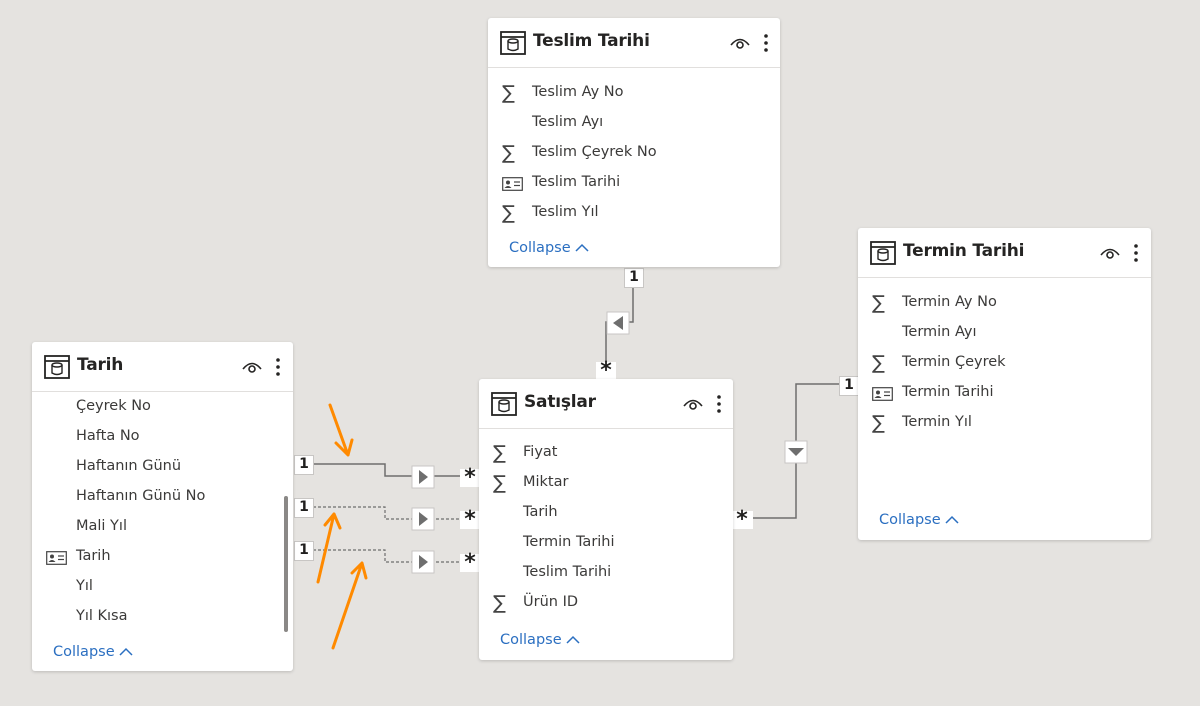 The width and height of the screenshot is (1200, 706). What do you see at coordinates (101, 526) in the screenshot?
I see `field-label: Mali Yıl` at bounding box center [101, 526].